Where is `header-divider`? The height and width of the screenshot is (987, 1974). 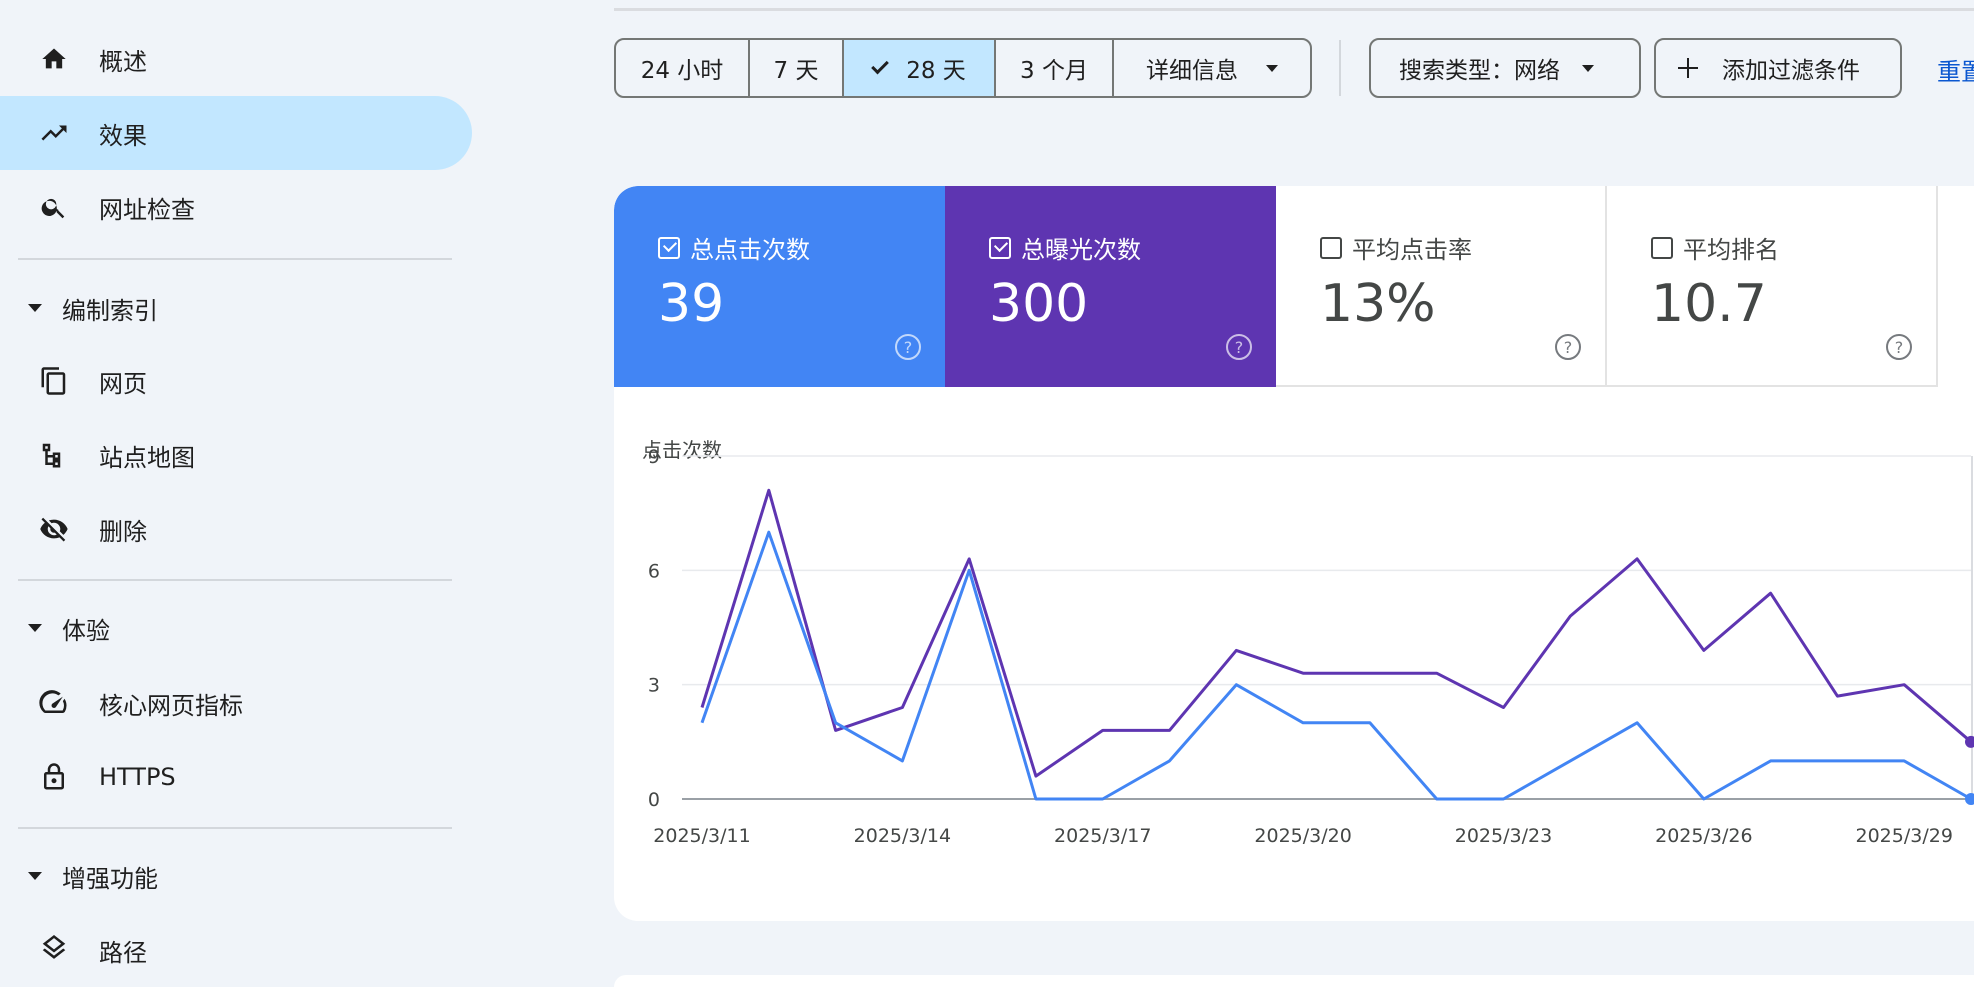
header-divider is located at coordinates (1294, 9).